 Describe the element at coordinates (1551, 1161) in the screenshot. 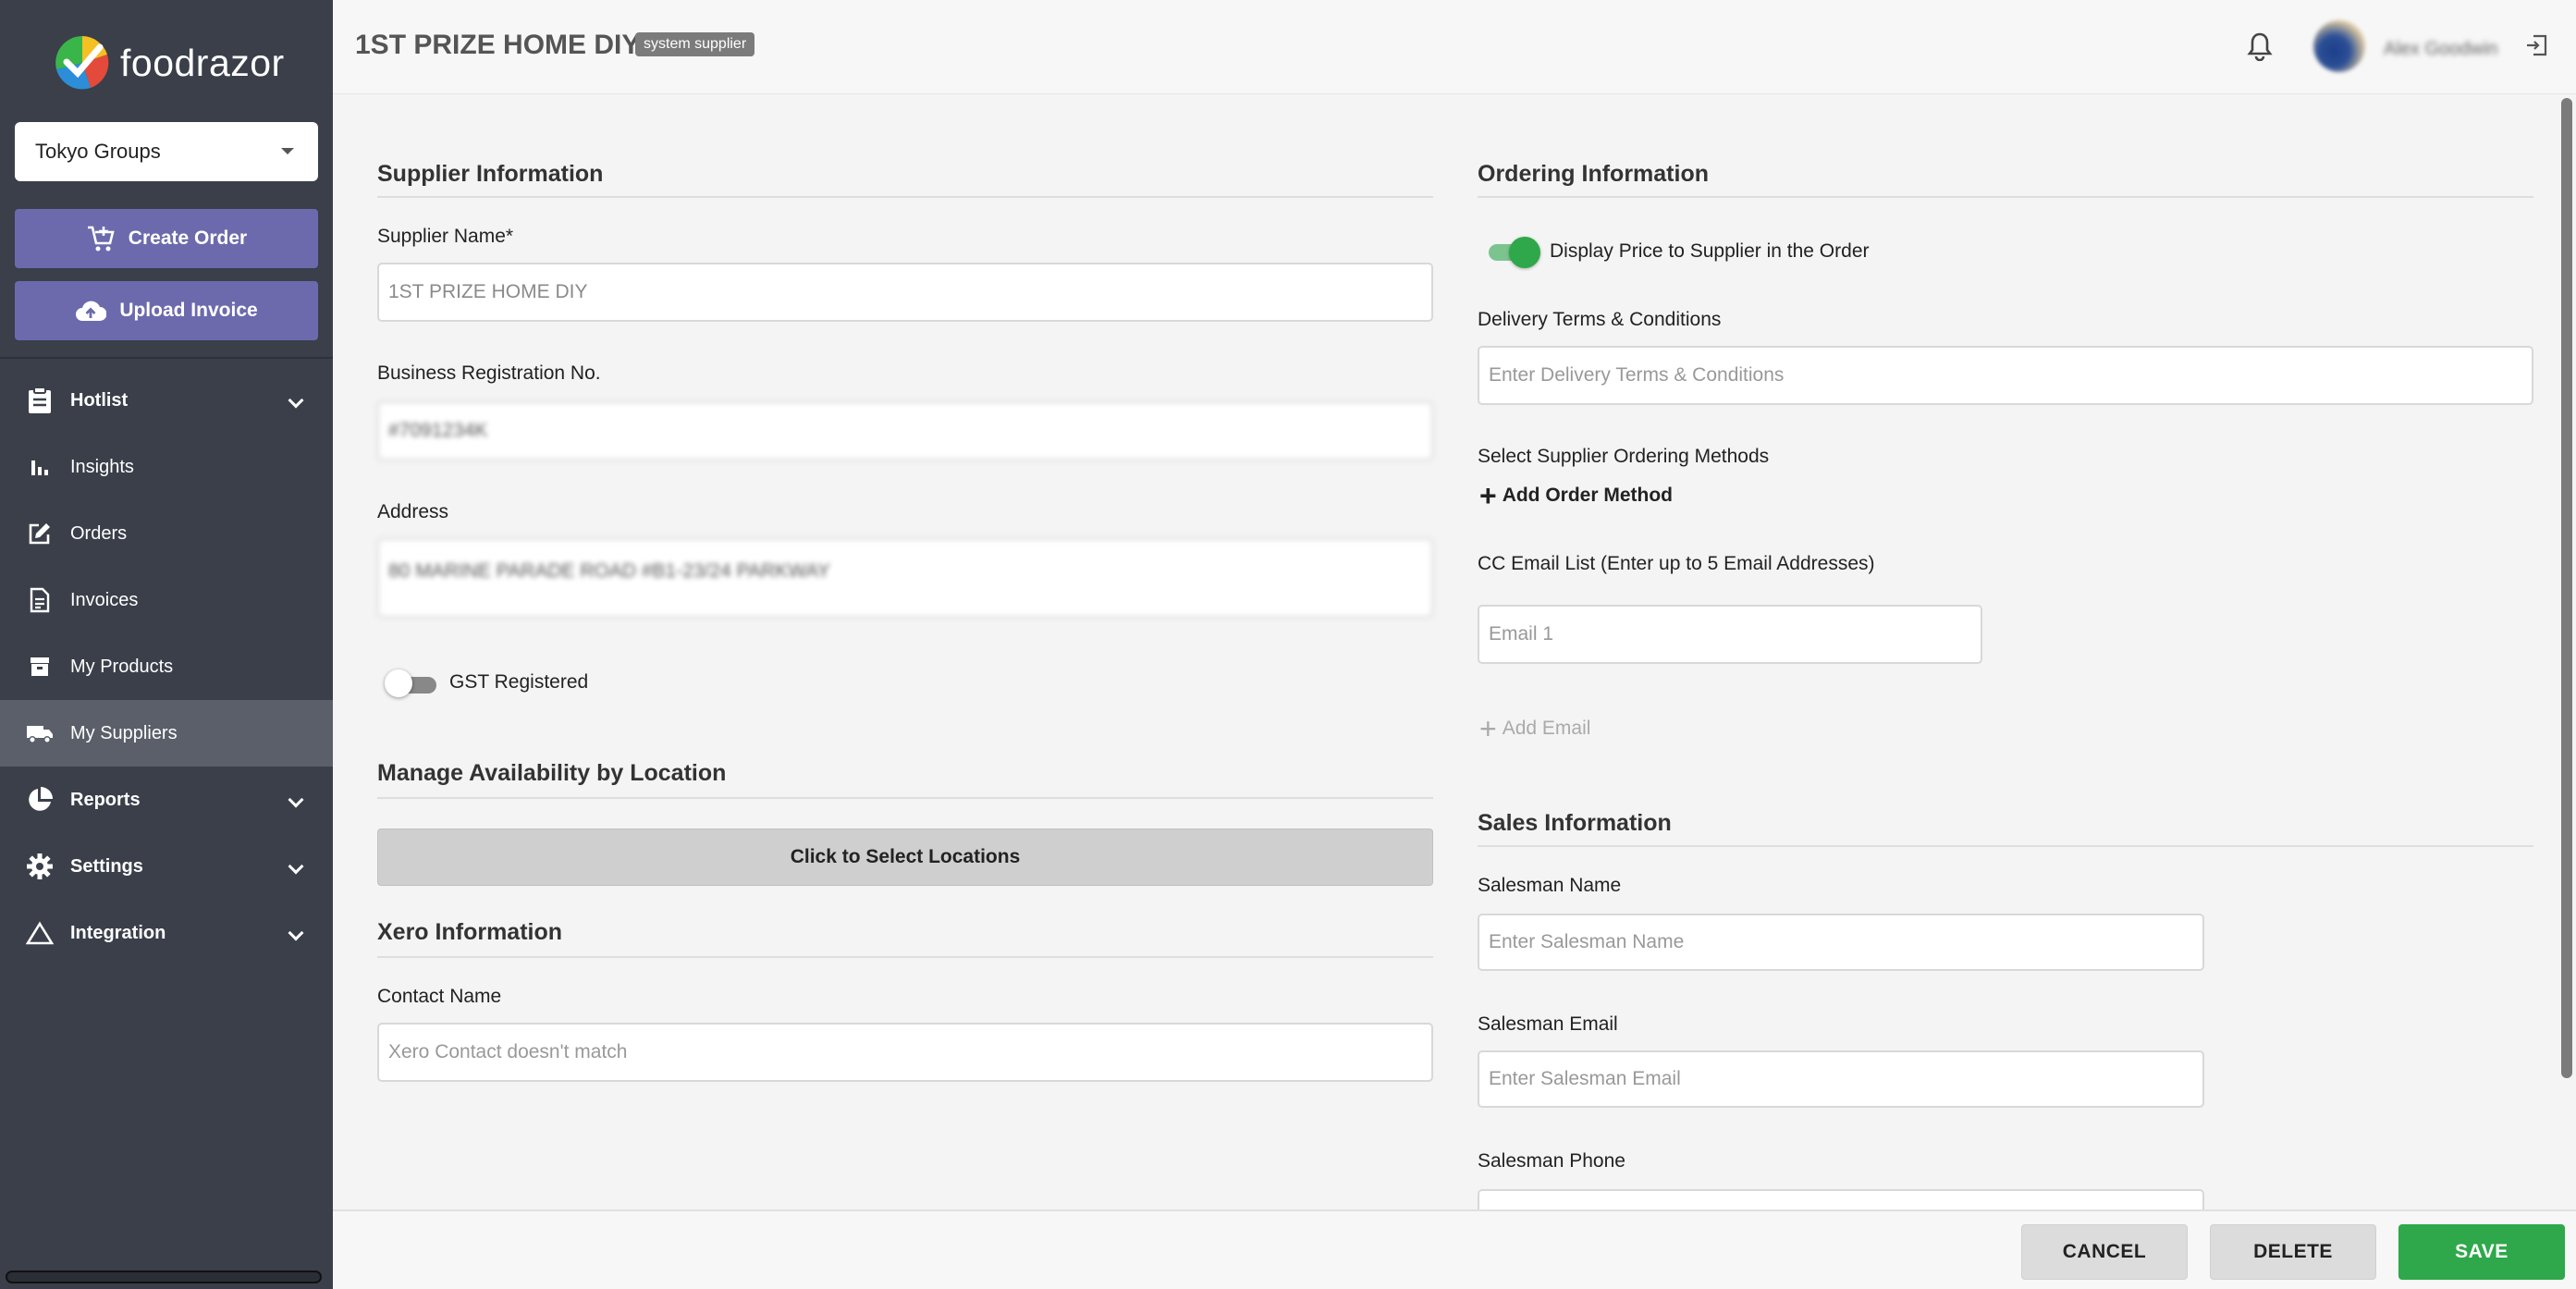

I see `salesman-phone-label: Salesman Phone` at that location.